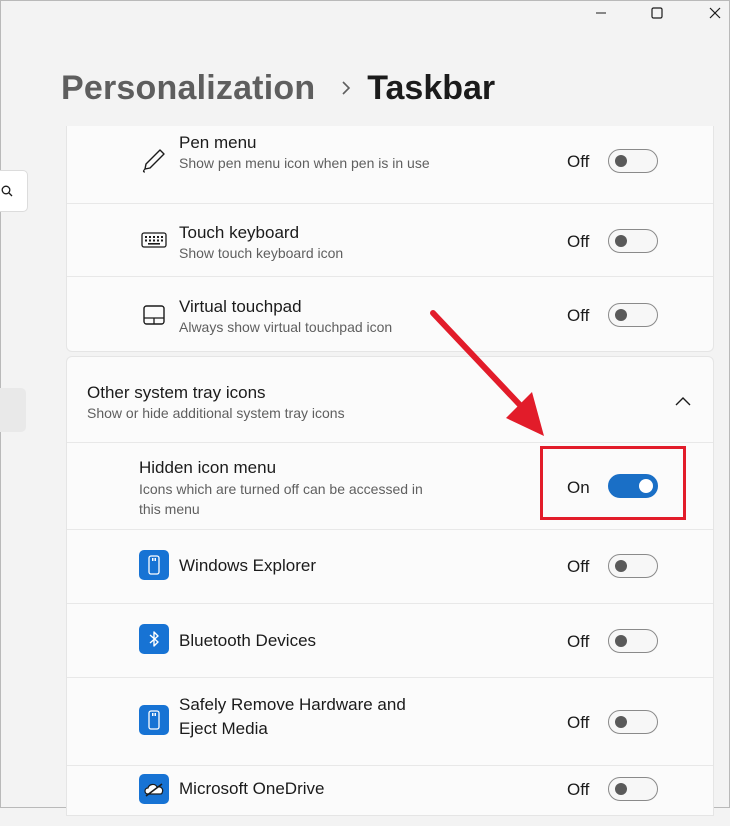 This screenshot has width=730, height=826. I want to click on breadcrumb: Personalization Taskbar, so click(278, 88).